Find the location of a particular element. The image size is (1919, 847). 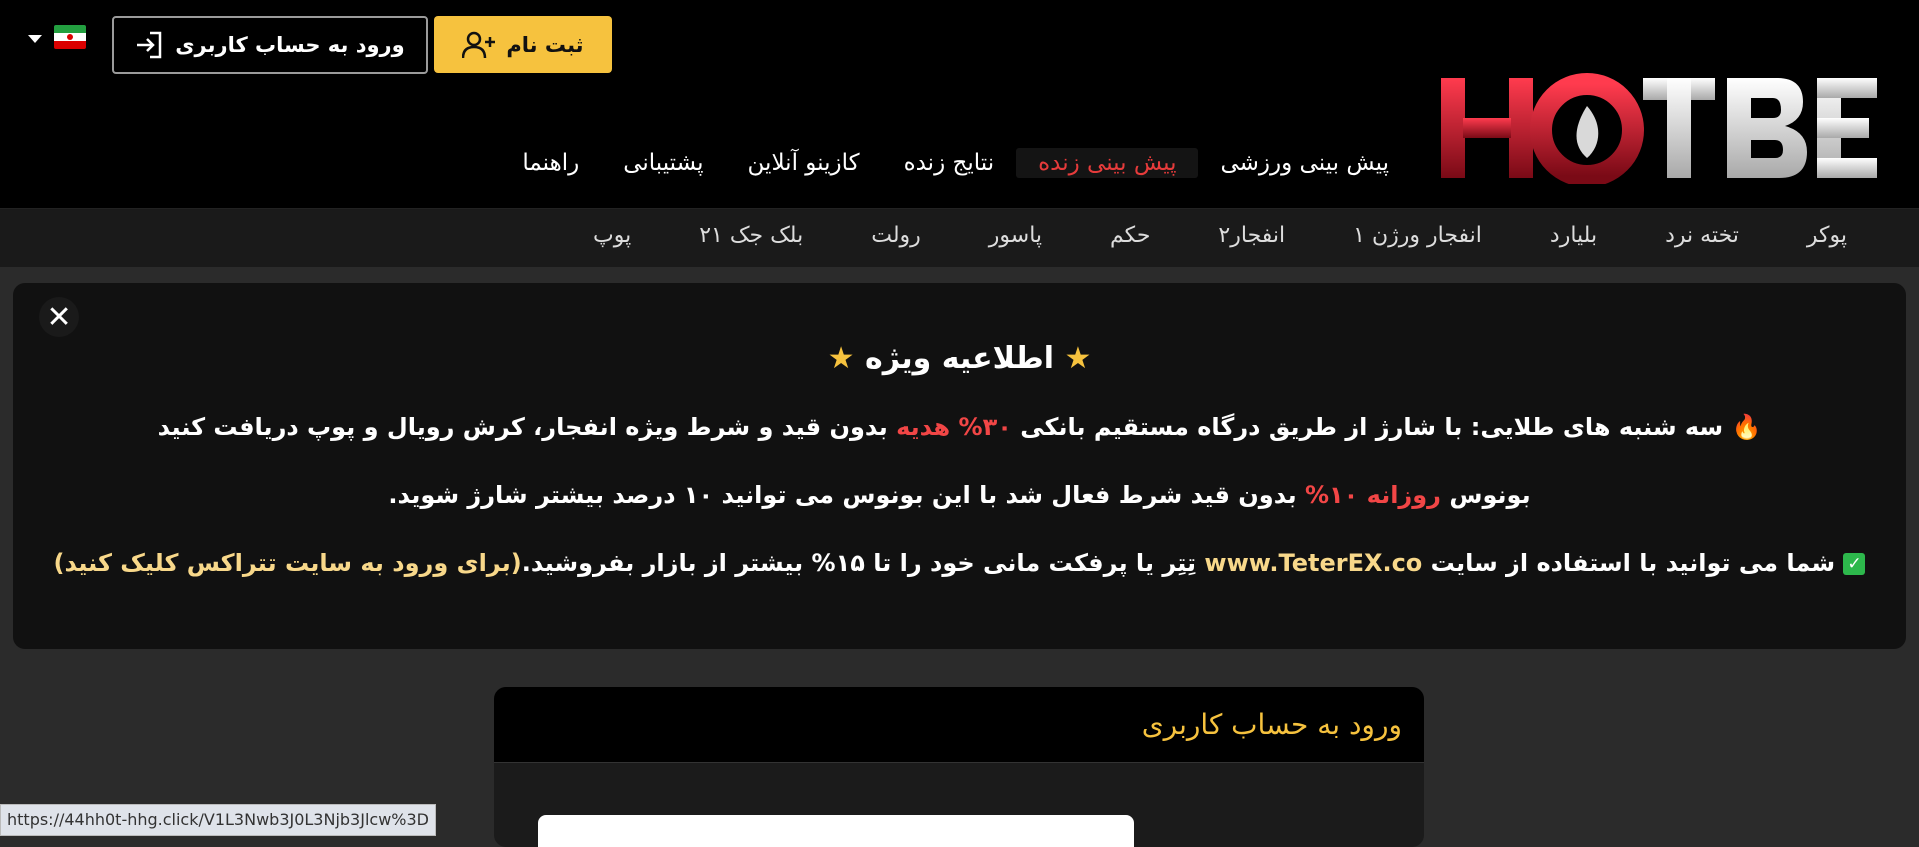

hotbet-logo is located at coordinates (1662, 129).